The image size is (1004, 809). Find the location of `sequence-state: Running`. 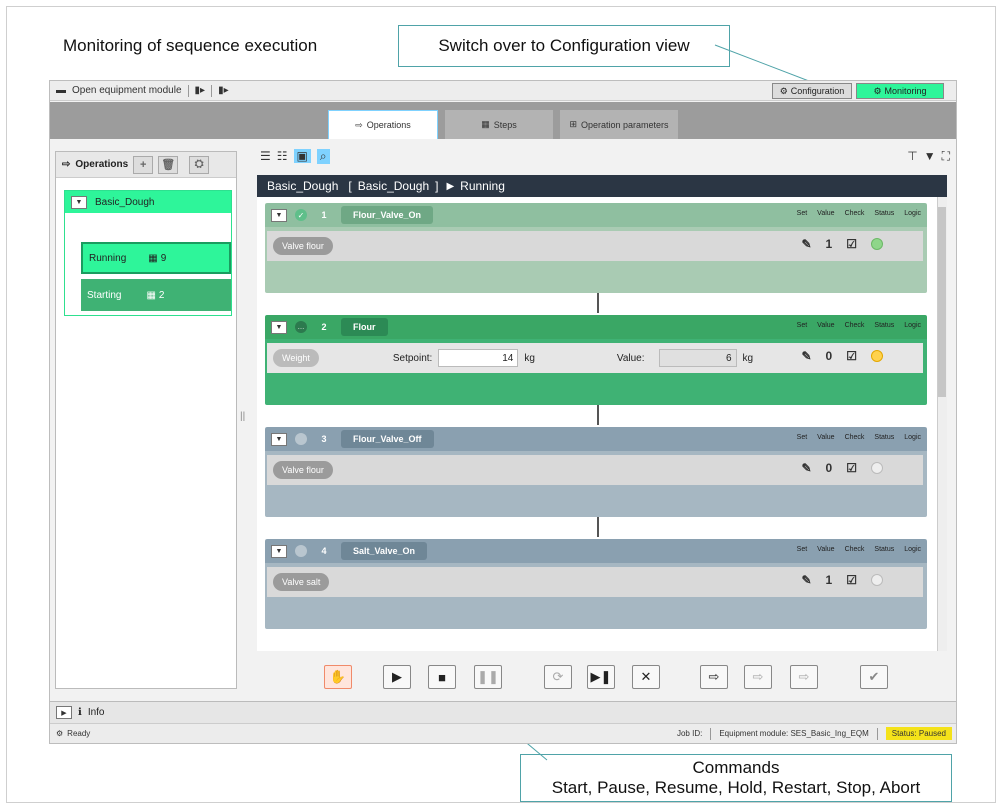

sequence-state: Running is located at coordinates (482, 186).